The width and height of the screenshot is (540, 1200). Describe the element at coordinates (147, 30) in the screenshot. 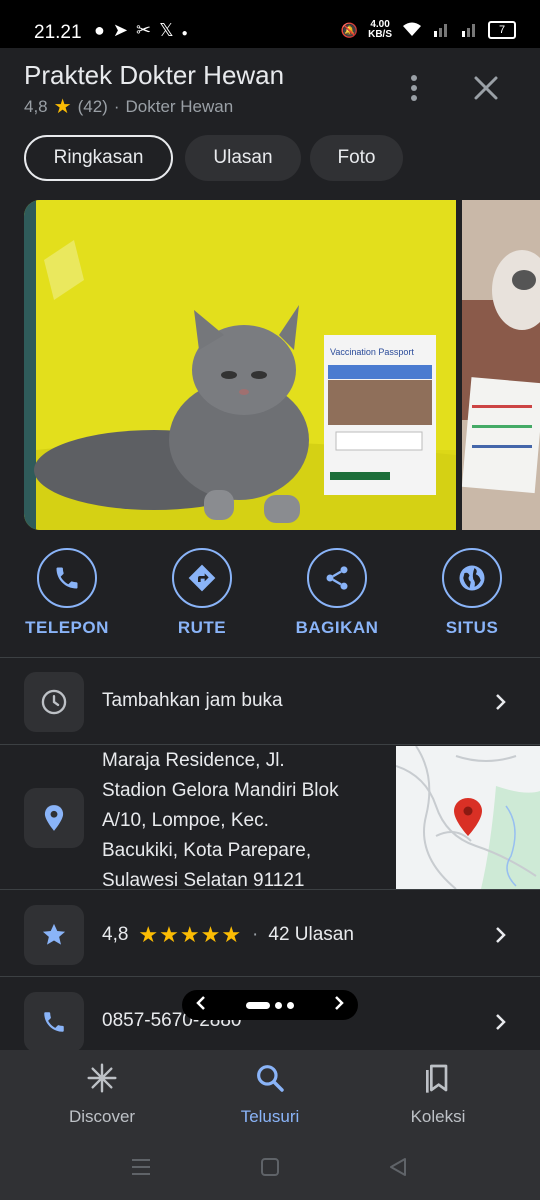

I see `capcut-icon: ✂` at that location.